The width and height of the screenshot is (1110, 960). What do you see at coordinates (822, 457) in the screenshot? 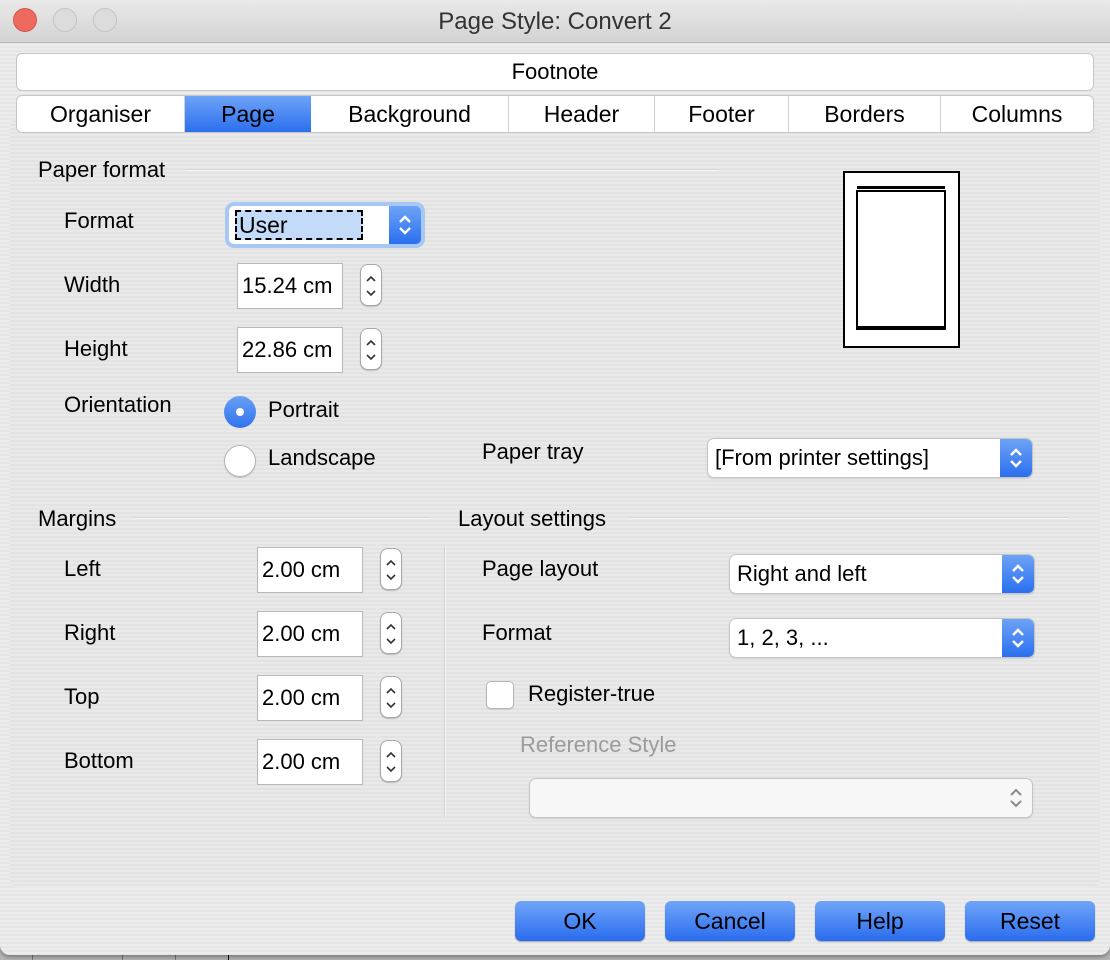
I see `paper-tray-value: [From printer settings]` at bounding box center [822, 457].